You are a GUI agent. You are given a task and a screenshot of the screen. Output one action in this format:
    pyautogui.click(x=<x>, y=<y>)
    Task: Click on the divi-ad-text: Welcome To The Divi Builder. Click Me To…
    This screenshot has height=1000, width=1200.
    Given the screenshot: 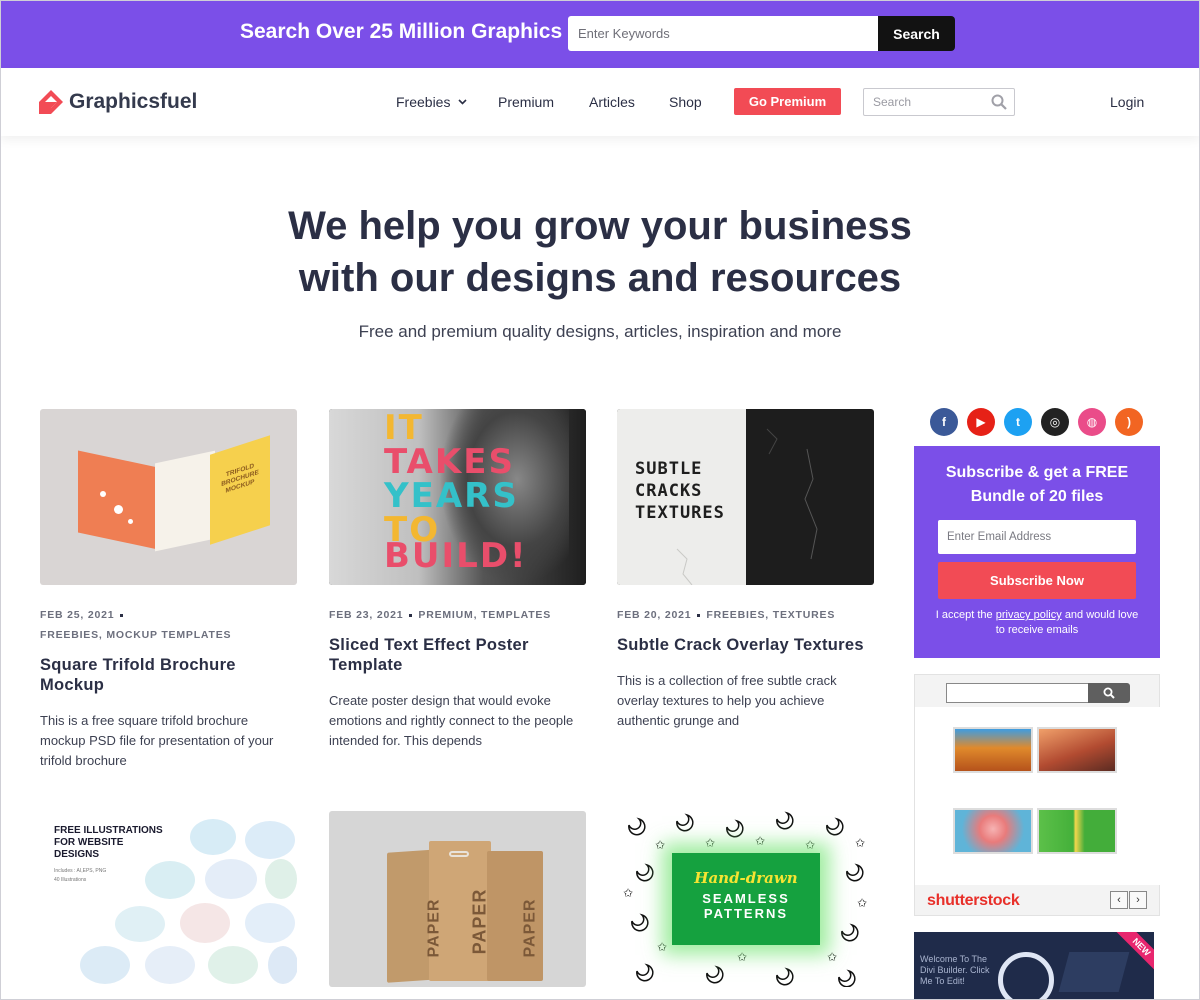 What is the action you would take?
    pyautogui.click(x=955, y=970)
    